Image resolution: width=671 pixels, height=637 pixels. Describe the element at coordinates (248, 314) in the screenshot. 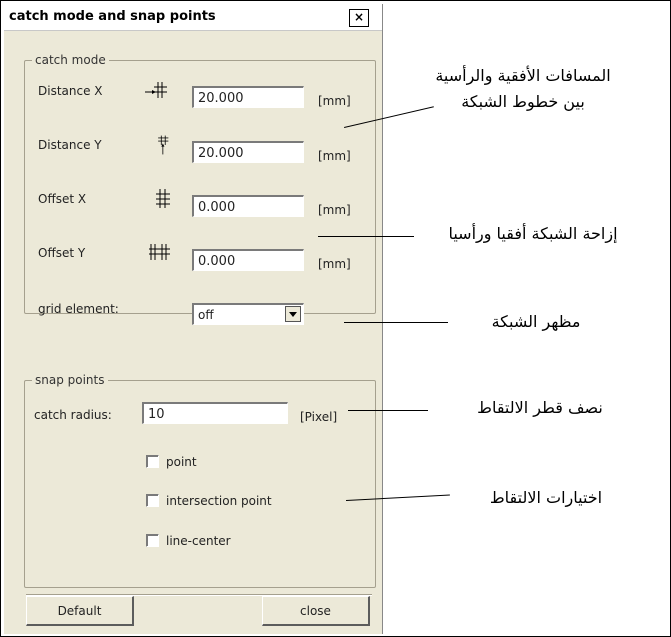

I see `grid-element-select: off` at that location.